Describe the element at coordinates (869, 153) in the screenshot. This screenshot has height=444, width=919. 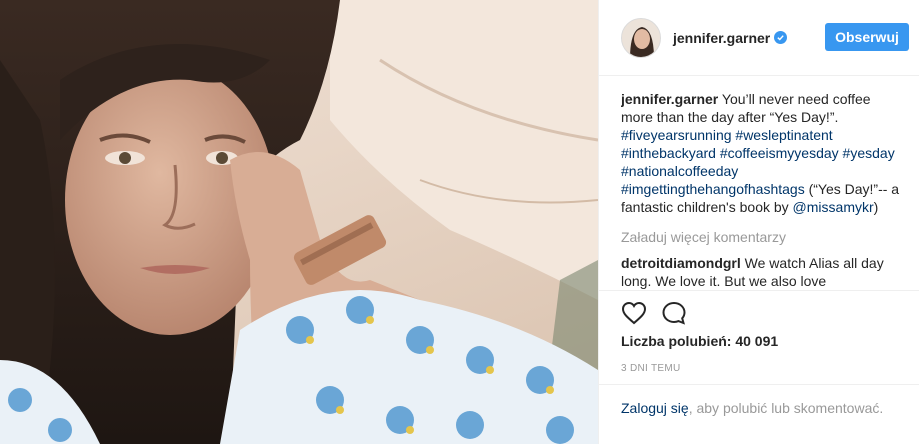
I see `hashtag-link: #yesday` at that location.